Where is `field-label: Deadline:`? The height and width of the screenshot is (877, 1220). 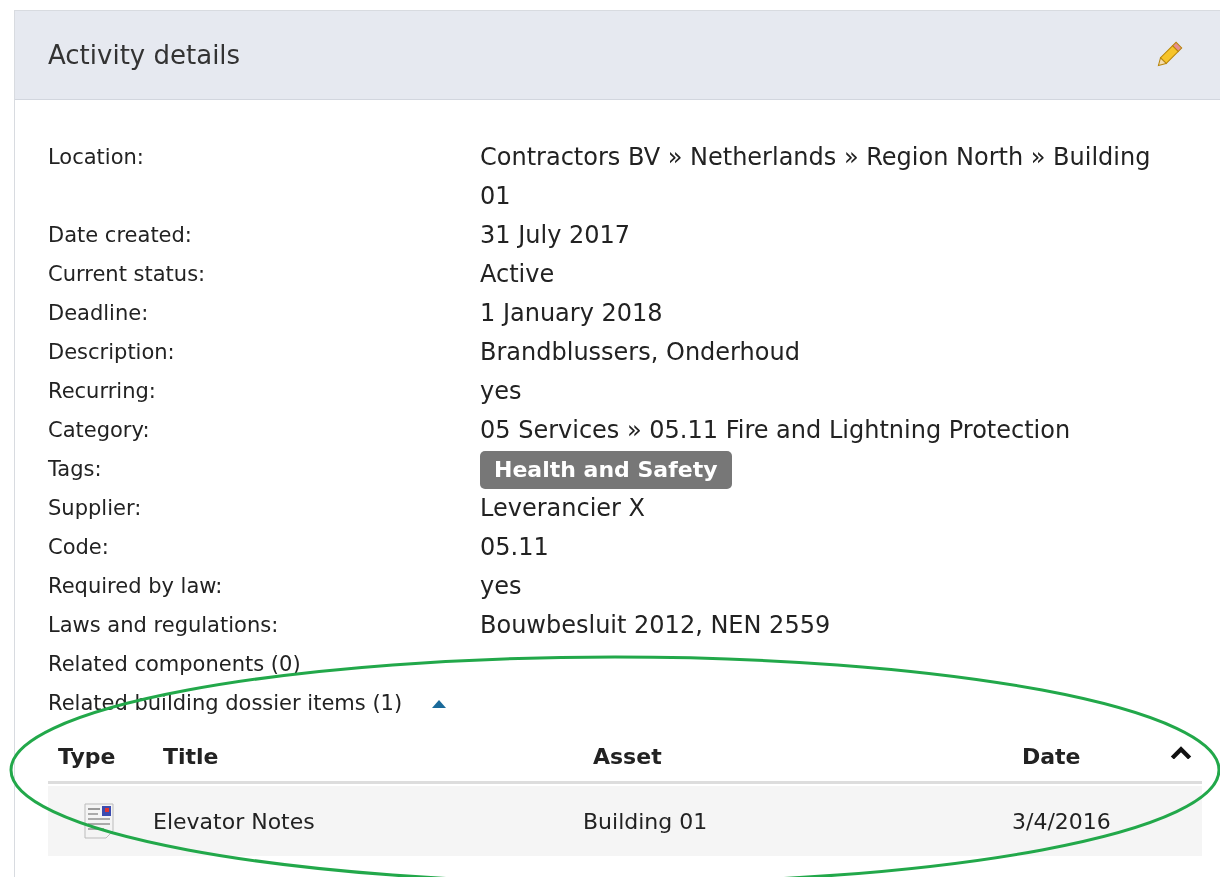 field-label: Deadline: is located at coordinates (99, 313).